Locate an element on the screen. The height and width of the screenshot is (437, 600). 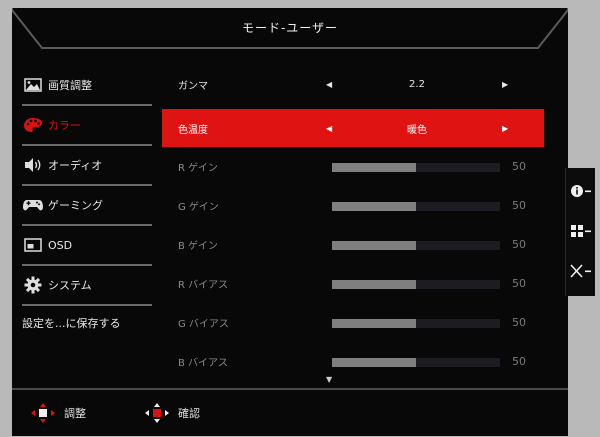
r-bias-slider is located at coordinates (416, 284).